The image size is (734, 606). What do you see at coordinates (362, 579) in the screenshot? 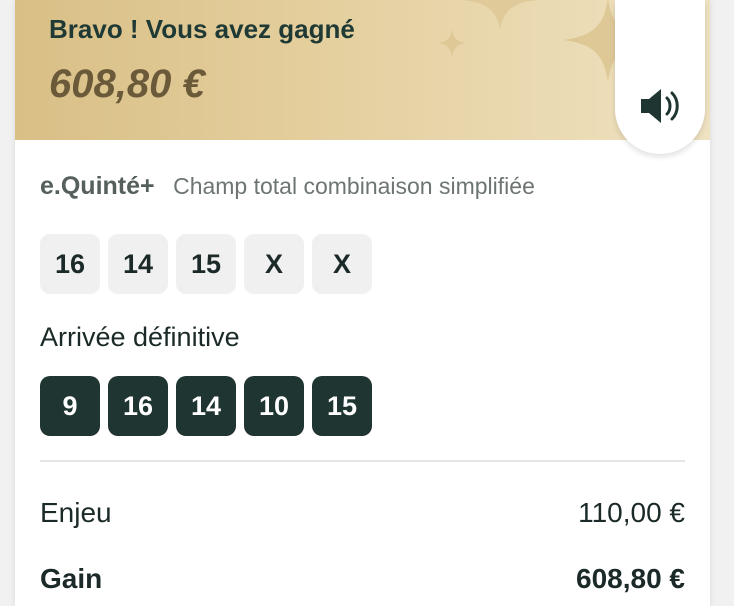
I see `gain-row: Gain 608,80 €` at bounding box center [362, 579].